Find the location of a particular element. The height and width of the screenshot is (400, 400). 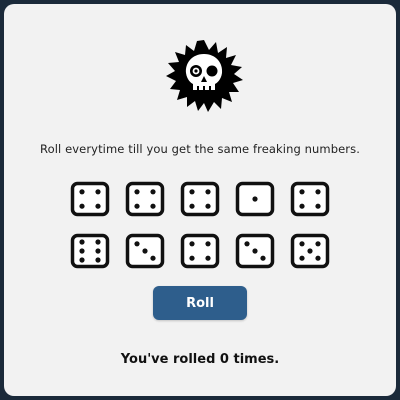

die-face-6-icon is located at coordinates (90, 251).